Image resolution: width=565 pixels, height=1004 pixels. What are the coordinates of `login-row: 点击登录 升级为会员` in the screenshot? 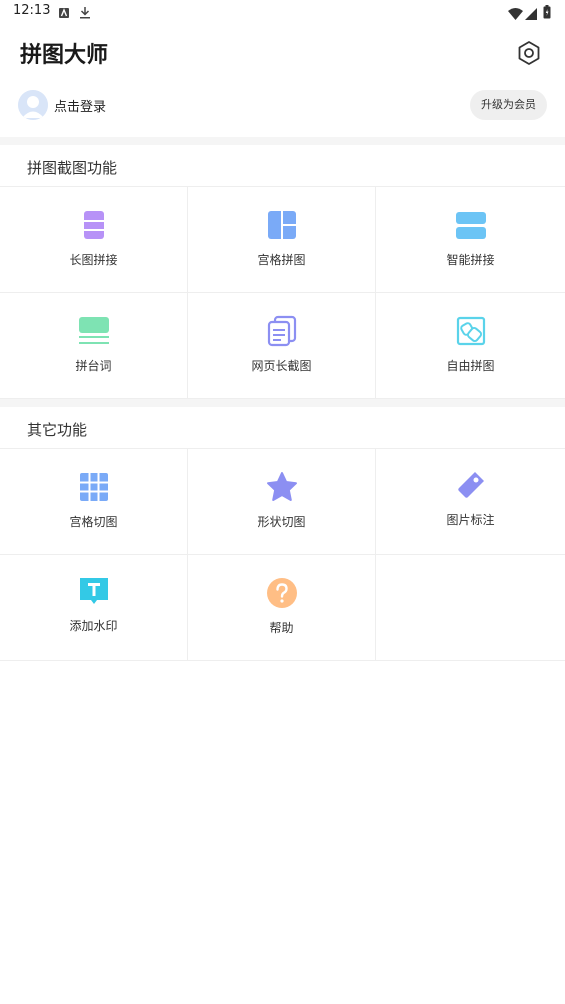 It's located at (282, 106).